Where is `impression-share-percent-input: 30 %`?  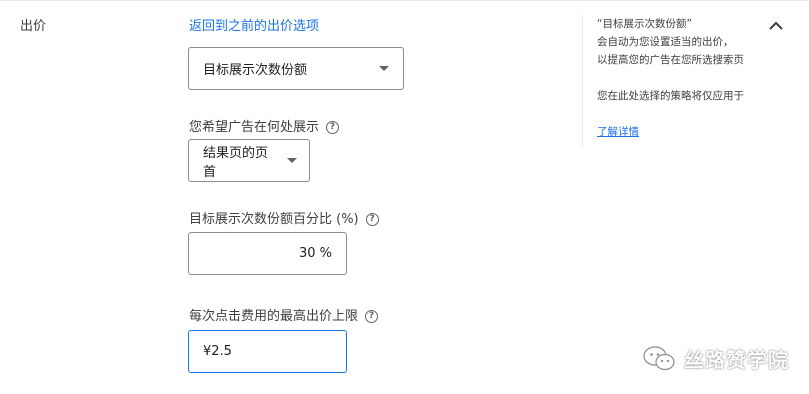 impression-share-percent-input: 30 % is located at coordinates (267, 253).